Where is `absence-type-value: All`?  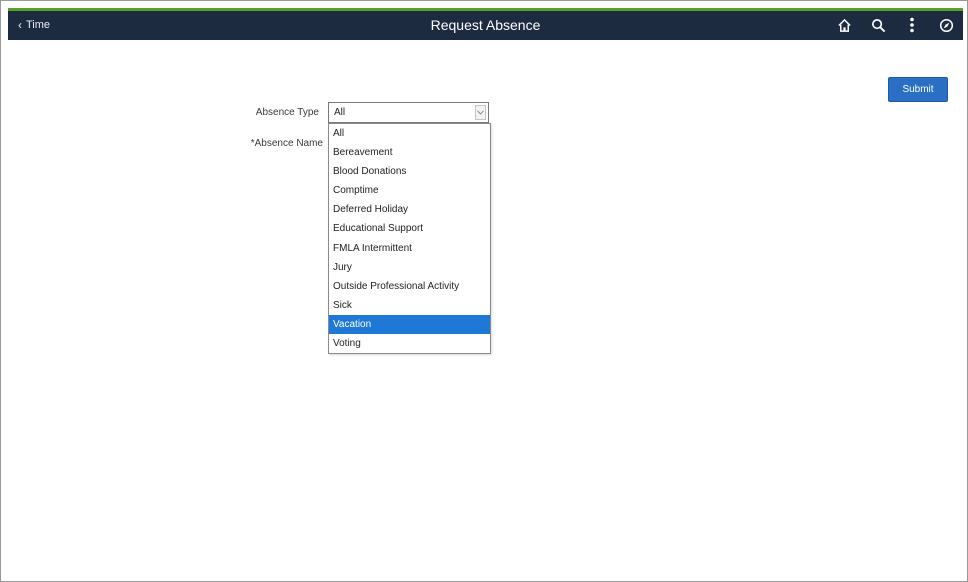
absence-type-value: All is located at coordinates (340, 112).